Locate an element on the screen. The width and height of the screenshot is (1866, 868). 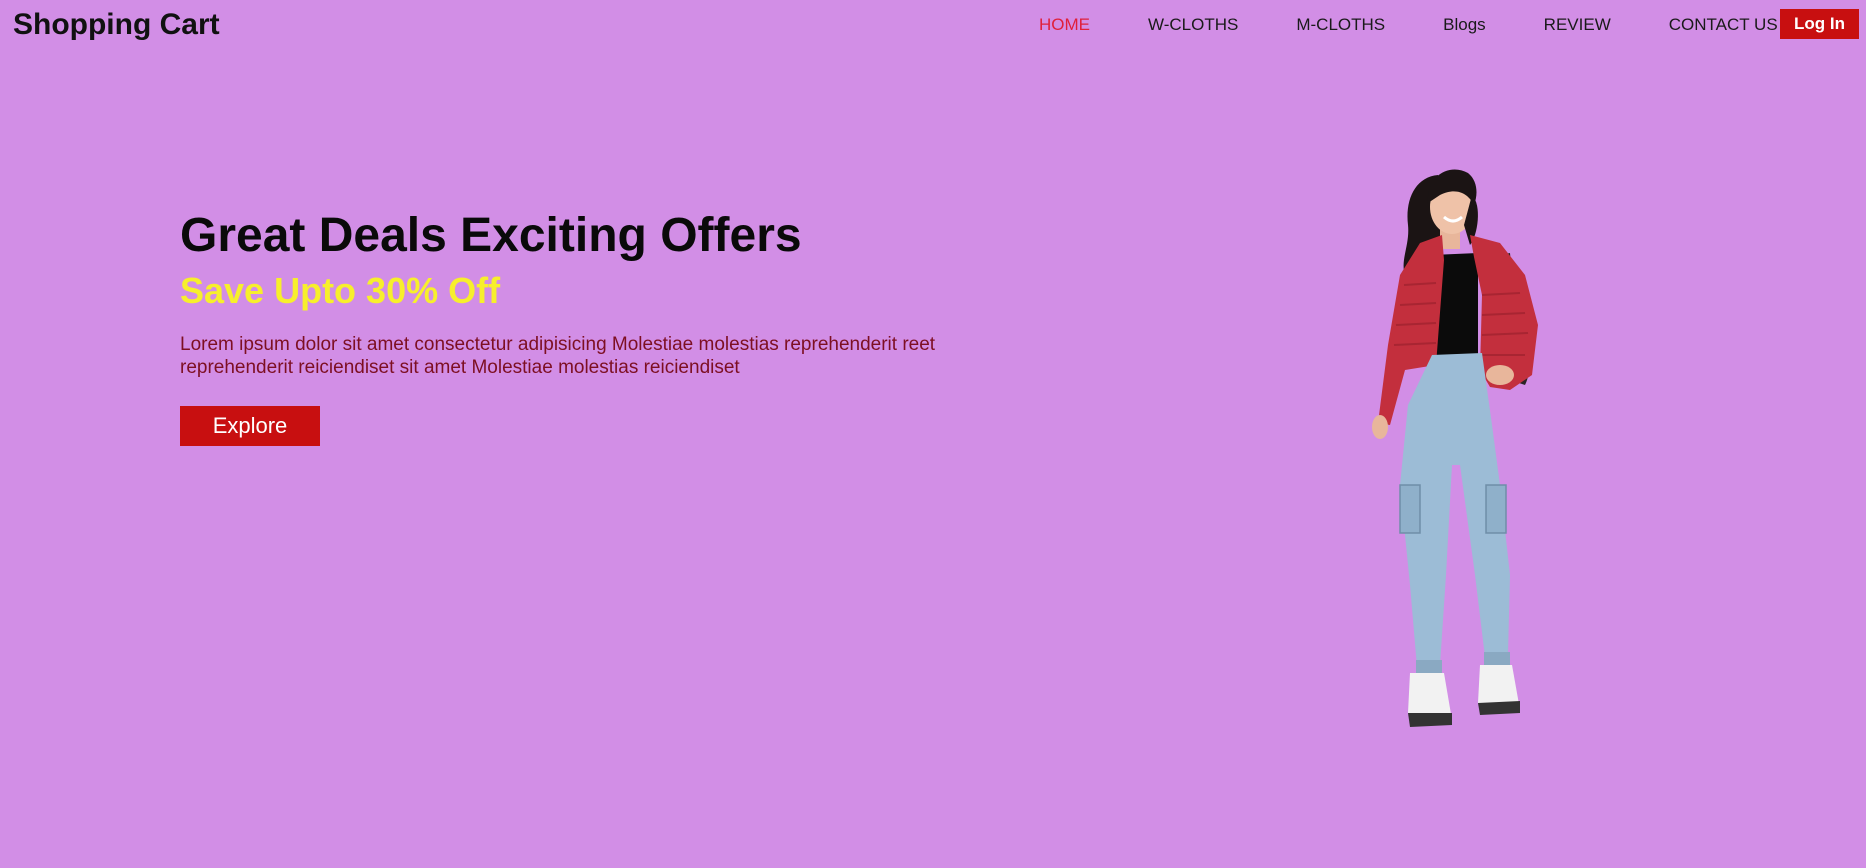
nav-w-cloths: W-CLOTHS is located at coordinates (1193, 25).